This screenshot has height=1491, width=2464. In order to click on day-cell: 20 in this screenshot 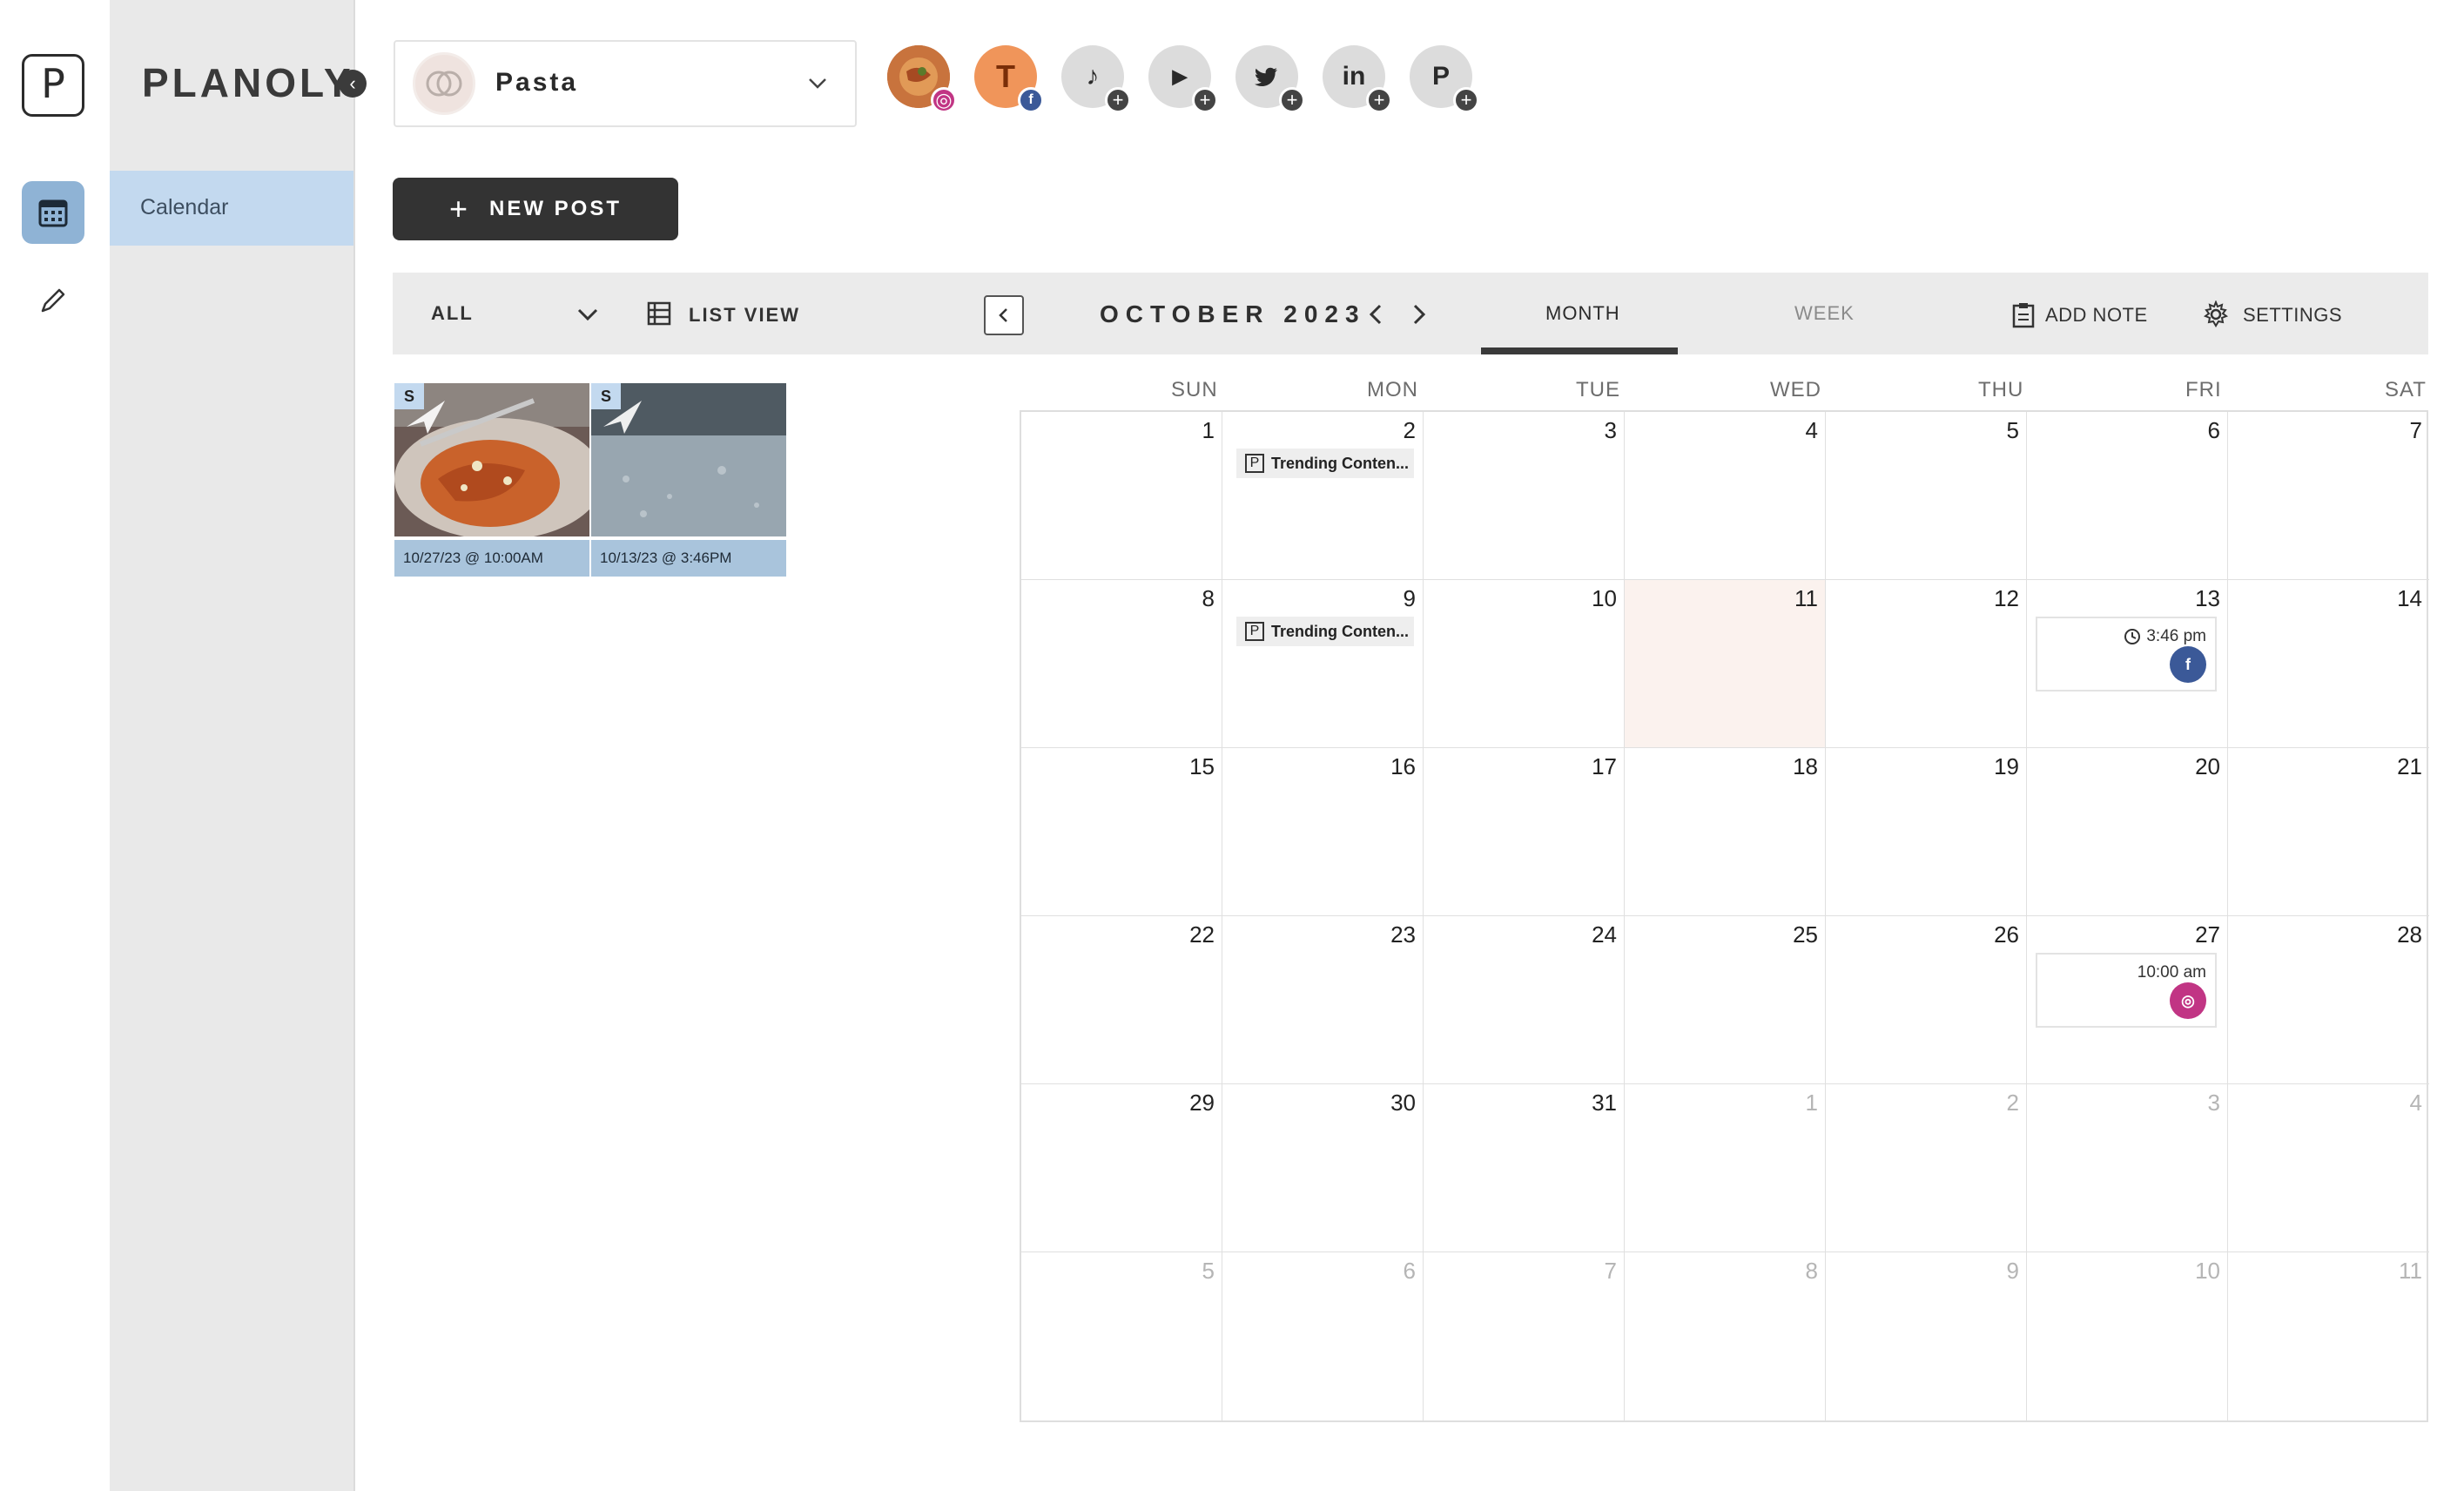, I will do `click(2128, 832)`.